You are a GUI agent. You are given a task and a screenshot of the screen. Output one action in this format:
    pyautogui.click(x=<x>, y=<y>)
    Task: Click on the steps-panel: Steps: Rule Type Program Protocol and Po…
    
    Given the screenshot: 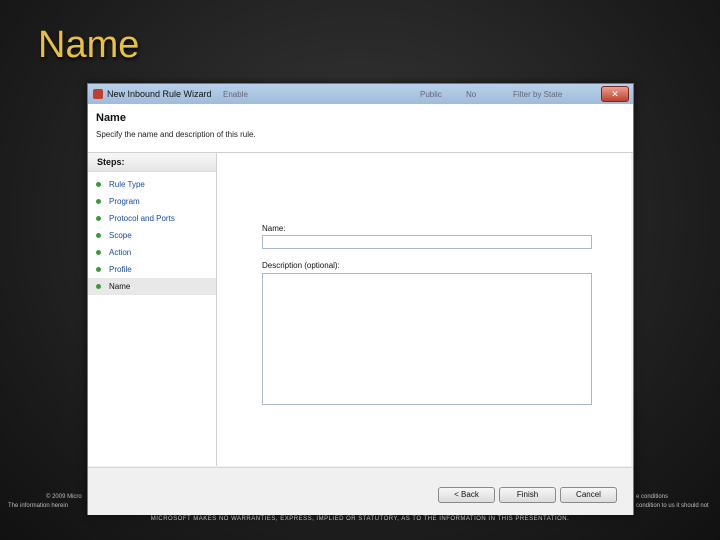 What is the action you would take?
    pyautogui.click(x=152, y=309)
    